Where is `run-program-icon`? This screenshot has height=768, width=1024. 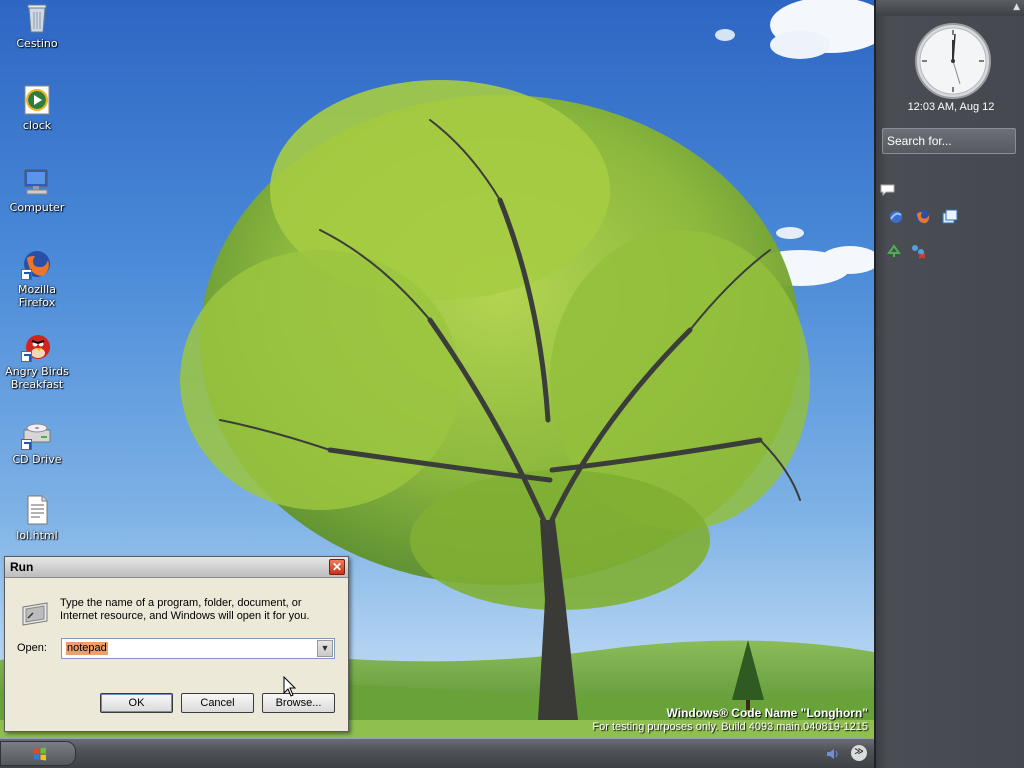
run-program-icon is located at coordinates (35, 613).